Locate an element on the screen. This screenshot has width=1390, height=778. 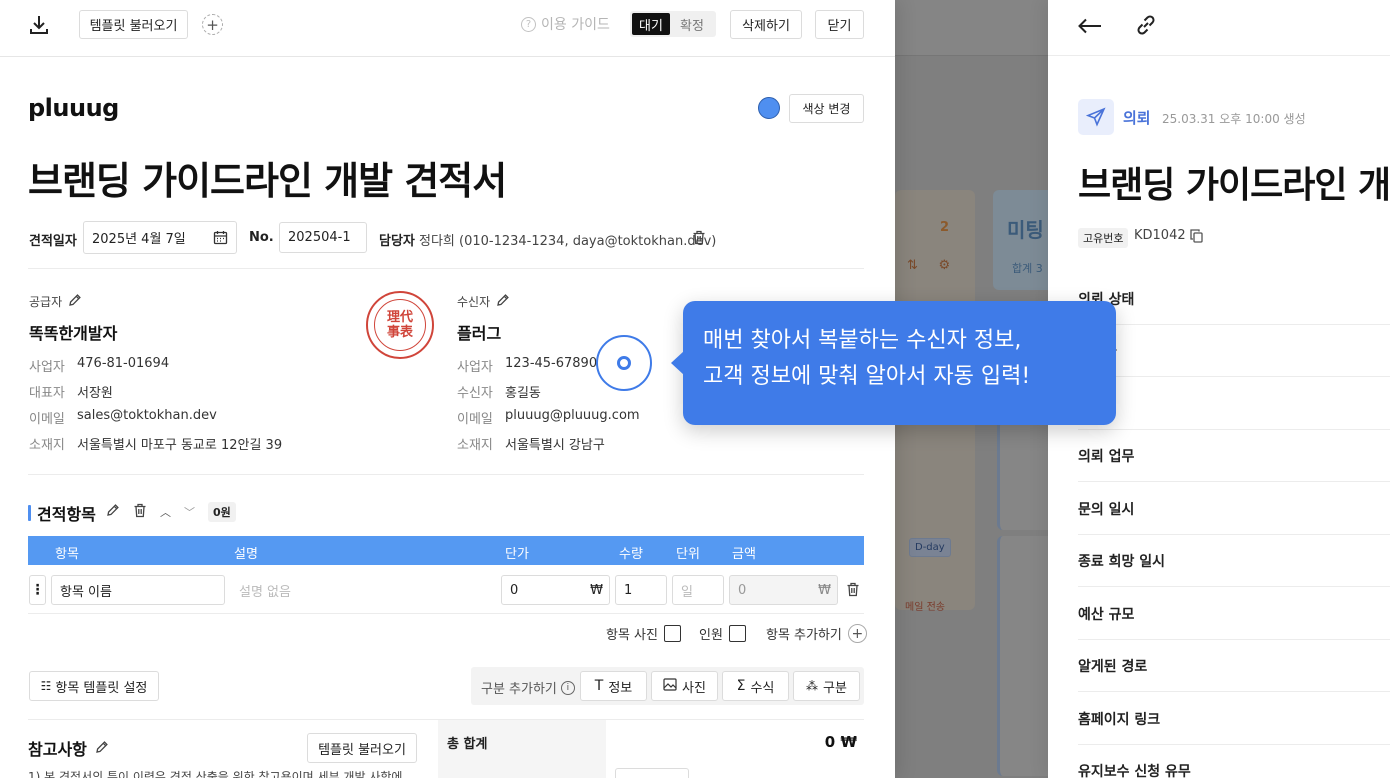
item-description-input: 설명 없음 is located at coordinates (362, 590).